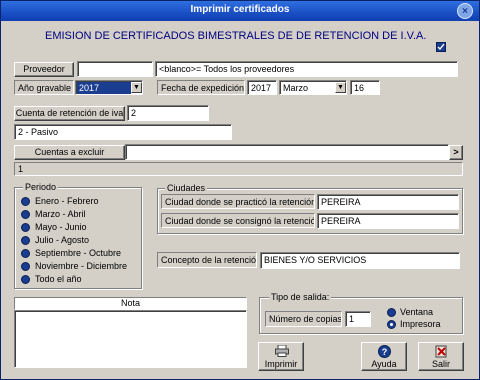 This screenshot has width=480, height=380. What do you see at coordinates (25, 266) in the screenshot?
I see `periodo-radio-noviembre` at bounding box center [25, 266].